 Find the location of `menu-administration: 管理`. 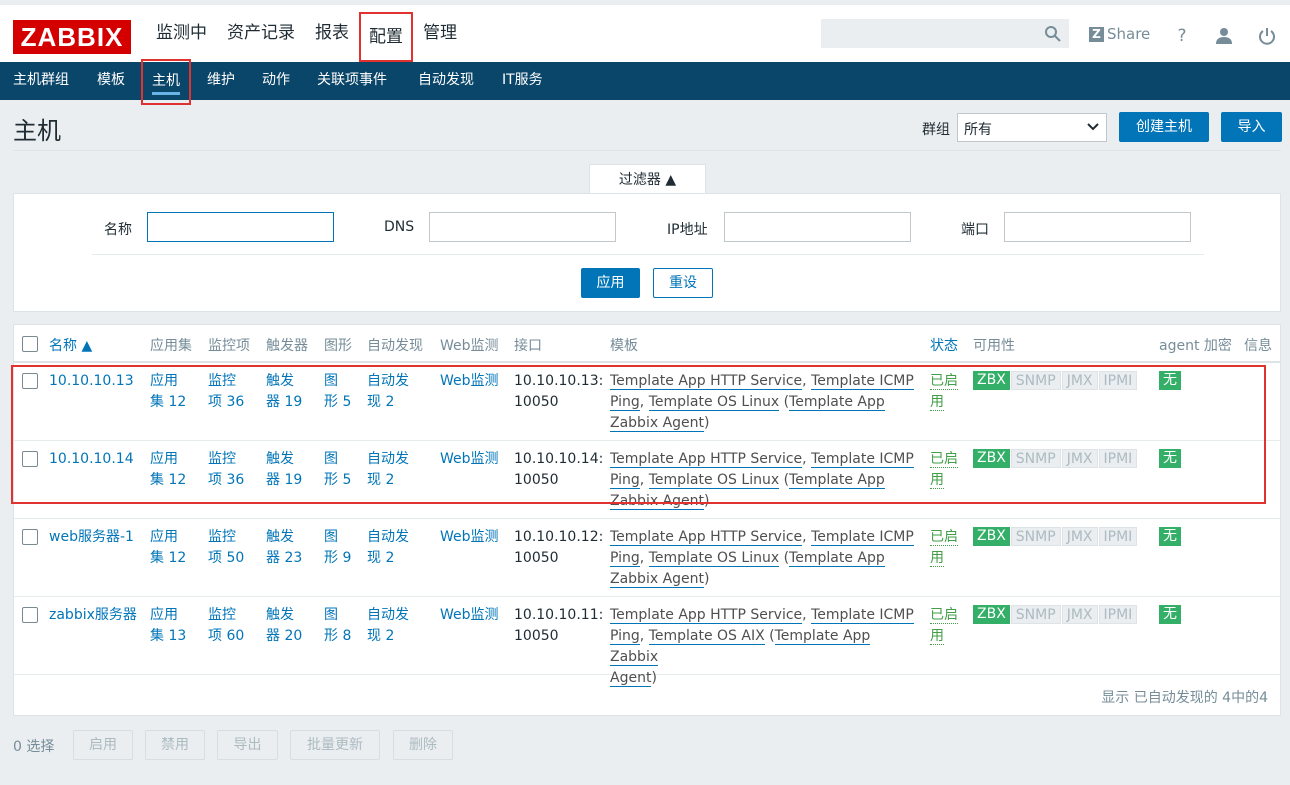

menu-administration: 管理 is located at coordinates (440, 33).